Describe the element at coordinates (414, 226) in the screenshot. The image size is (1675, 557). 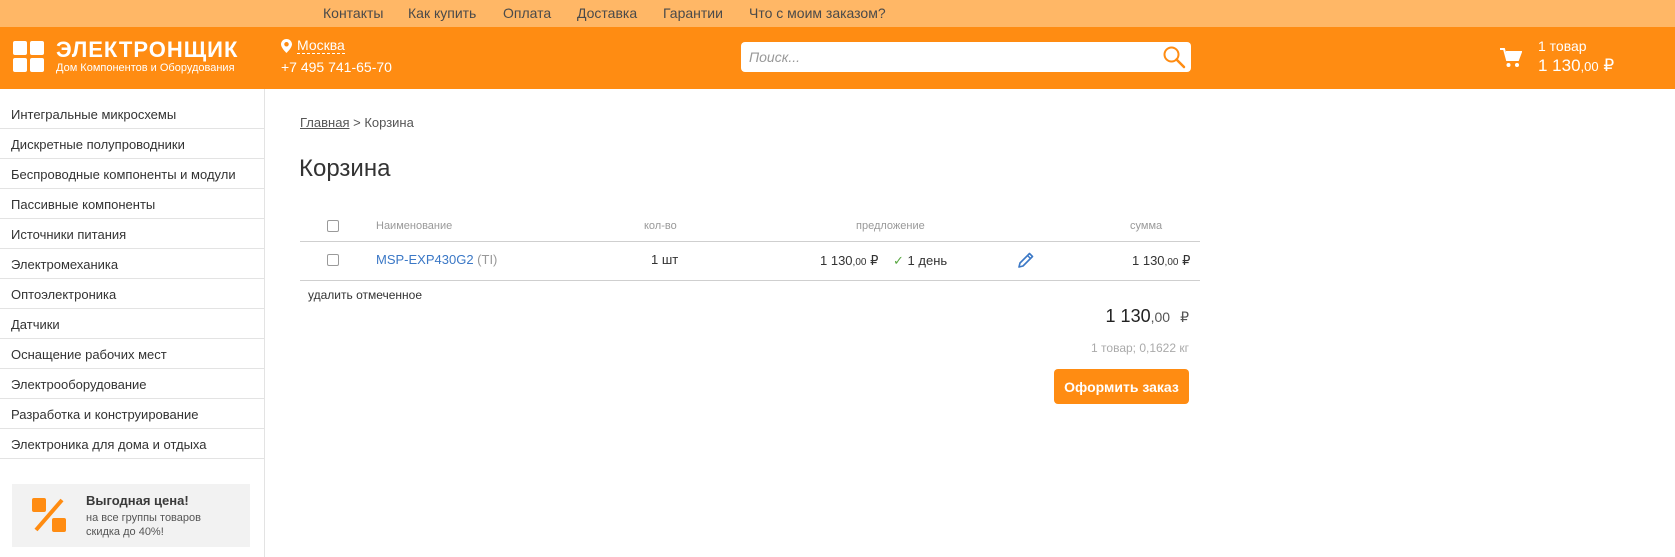
I see `column-header-name: Наименование` at that location.